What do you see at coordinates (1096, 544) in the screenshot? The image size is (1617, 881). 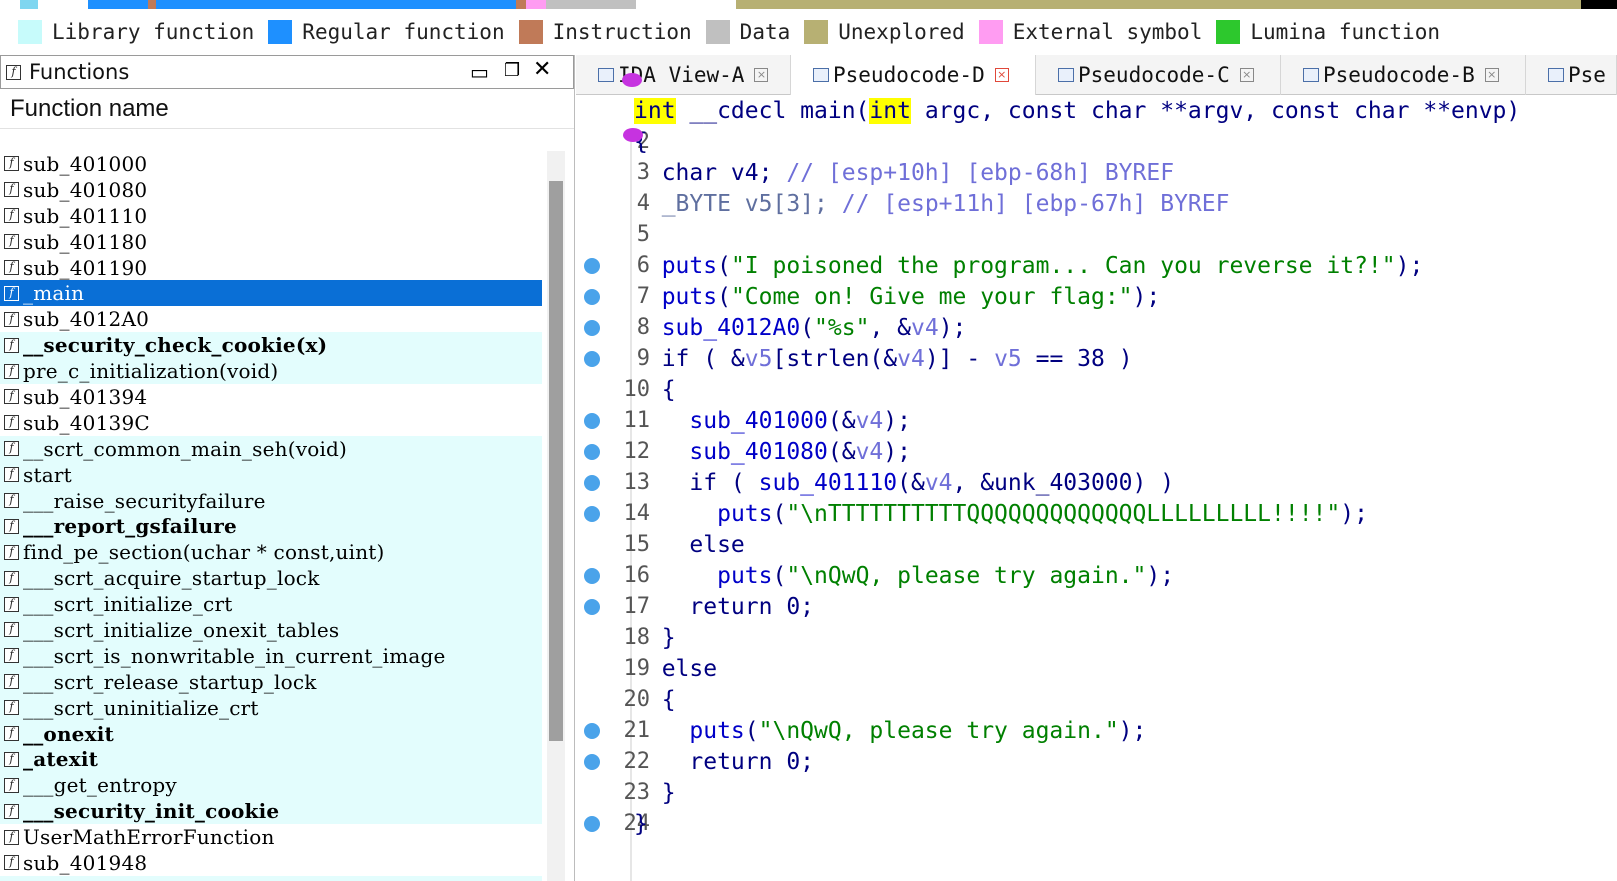 I see `code-line: 15 else` at bounding box center [1096, 544].